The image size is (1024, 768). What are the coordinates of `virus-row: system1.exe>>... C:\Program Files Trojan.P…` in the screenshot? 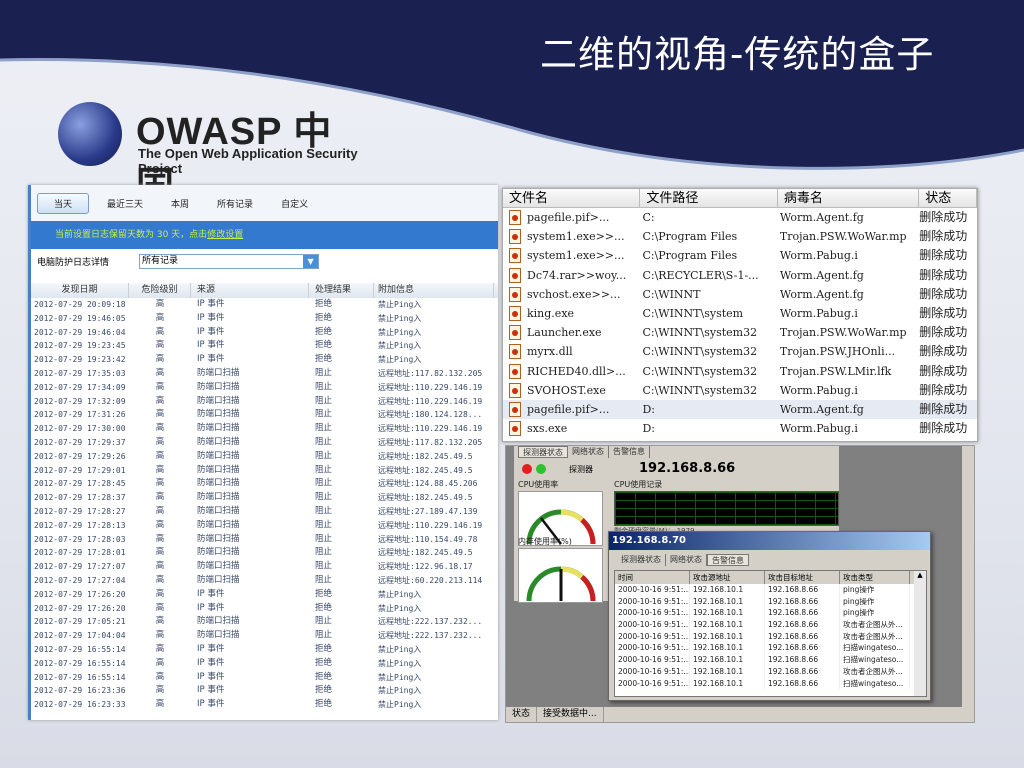 It's located at (740, 236).